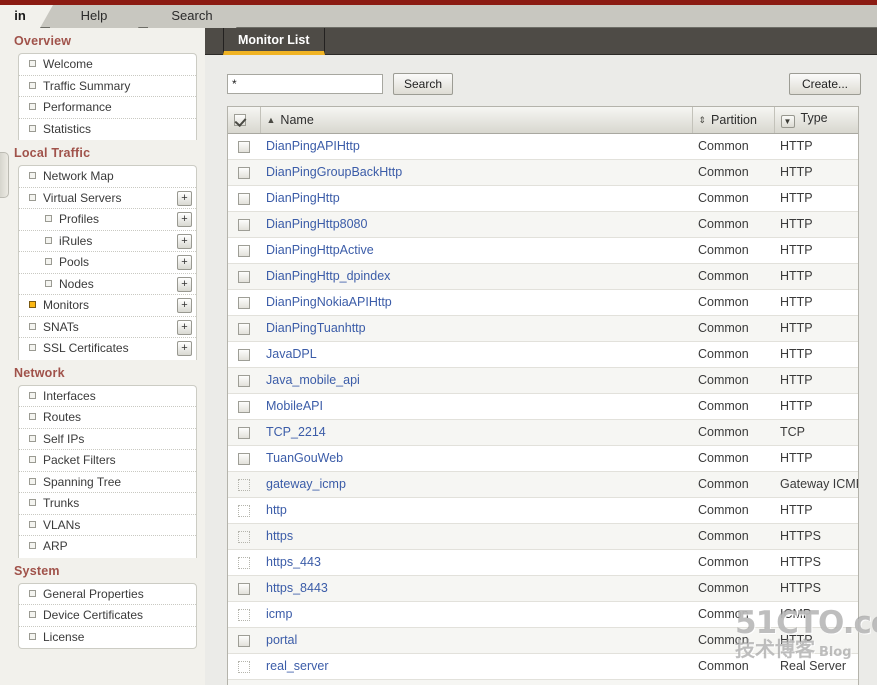 This screenshot has height=685, width=877. I want to click on sidebar-item-arp: ARP, so click(107, 547).